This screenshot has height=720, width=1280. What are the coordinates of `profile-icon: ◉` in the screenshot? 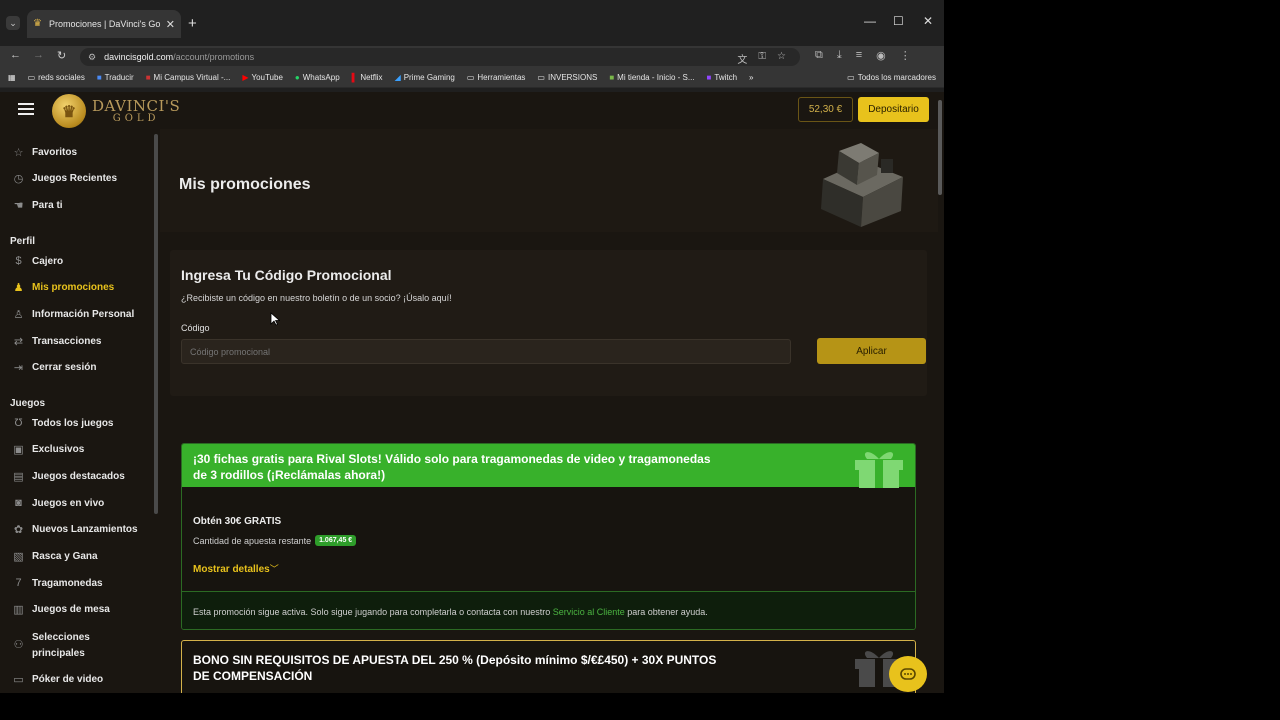 It's located at (881, 55).